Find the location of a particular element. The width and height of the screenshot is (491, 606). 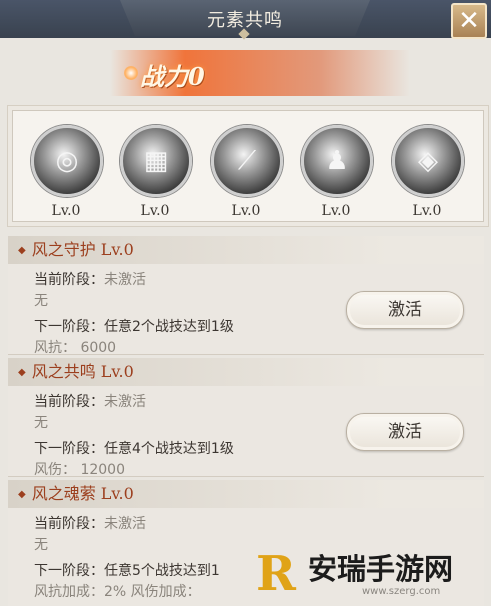

section-title: 风之魂萦 Lv.0 is located at coordinates (82, 493).